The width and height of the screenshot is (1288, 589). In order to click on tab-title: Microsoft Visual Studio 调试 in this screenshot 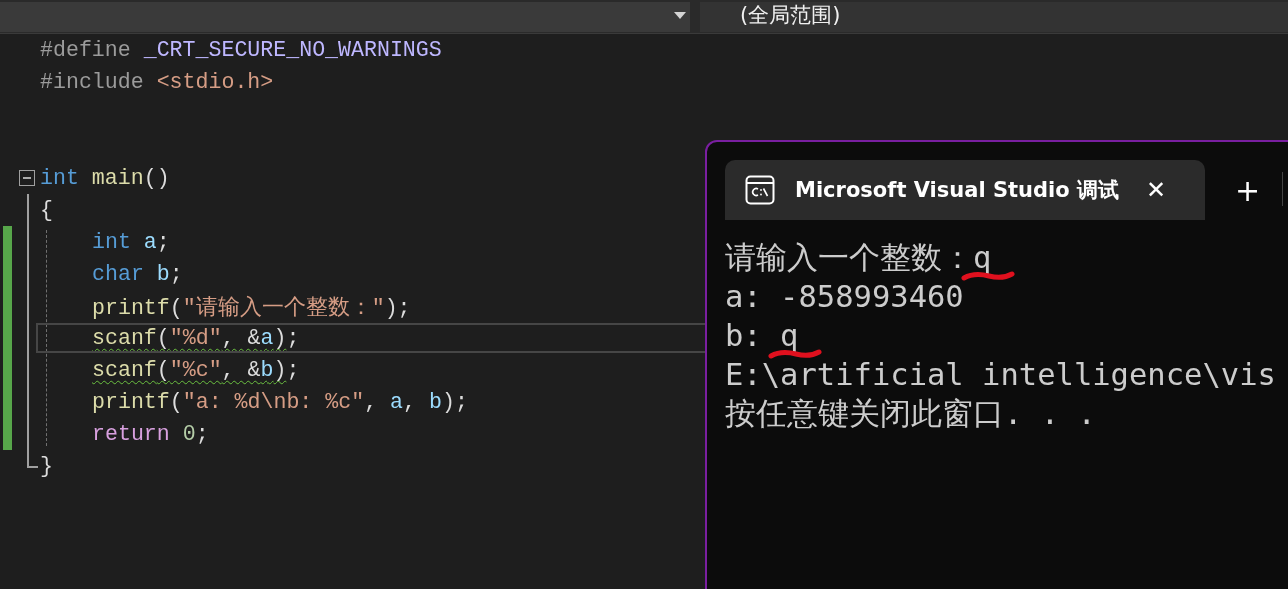, I will do `click(958, 190)`.